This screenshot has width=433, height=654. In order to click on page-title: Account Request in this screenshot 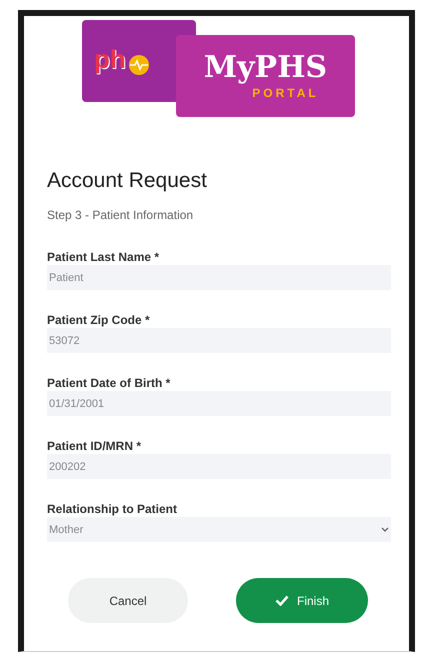, I will do `click(127, 181)`.